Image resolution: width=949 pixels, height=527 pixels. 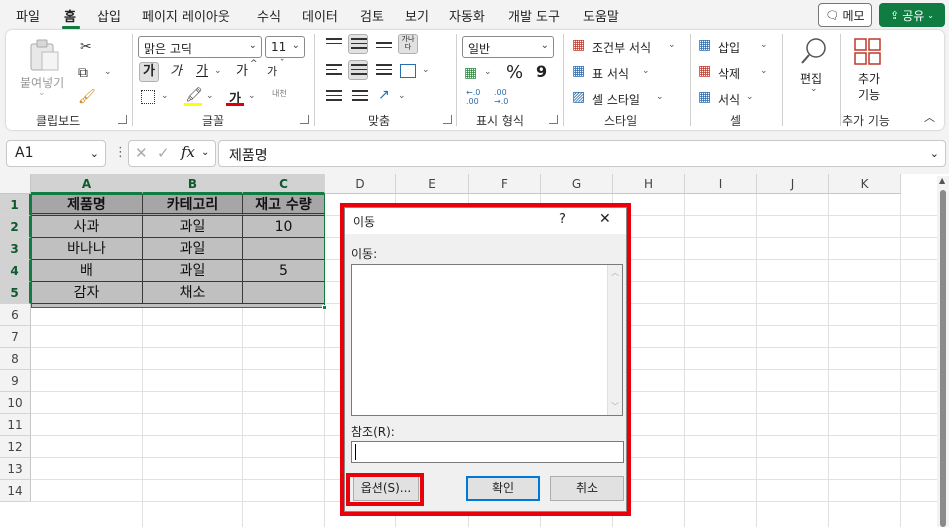 What do you see at coordinates (141, 153) in the screenshot?
I see `cancel-icon: ✕` at bounding box center [141, 153].